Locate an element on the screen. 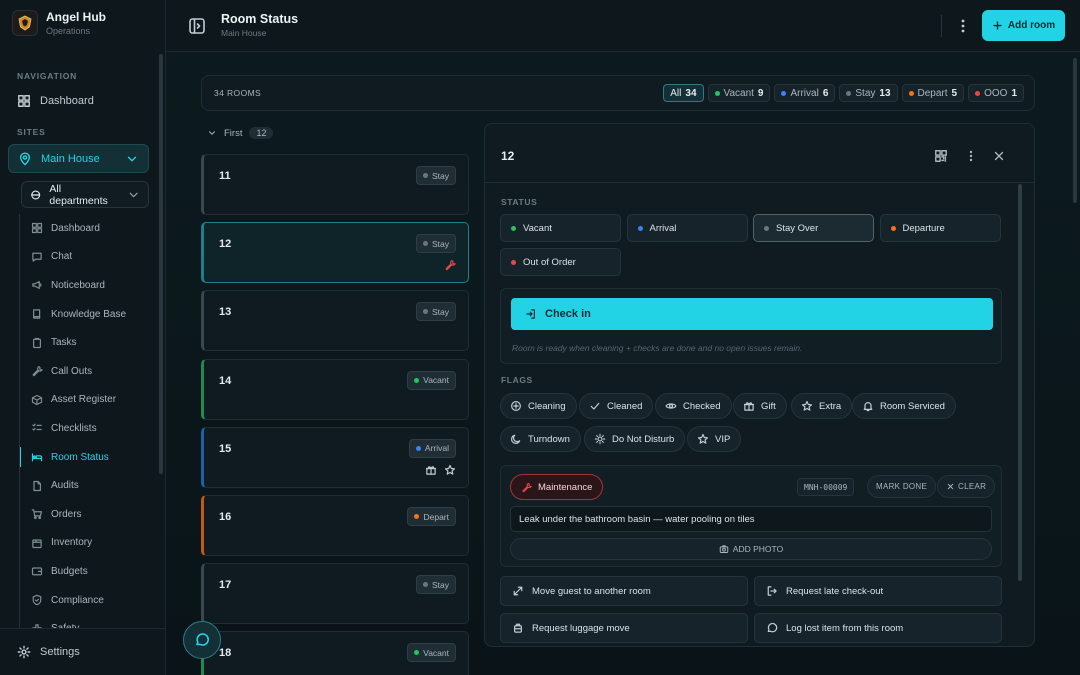  add-photo-label: ADD PHOTO is located at coordinates (758, 549).